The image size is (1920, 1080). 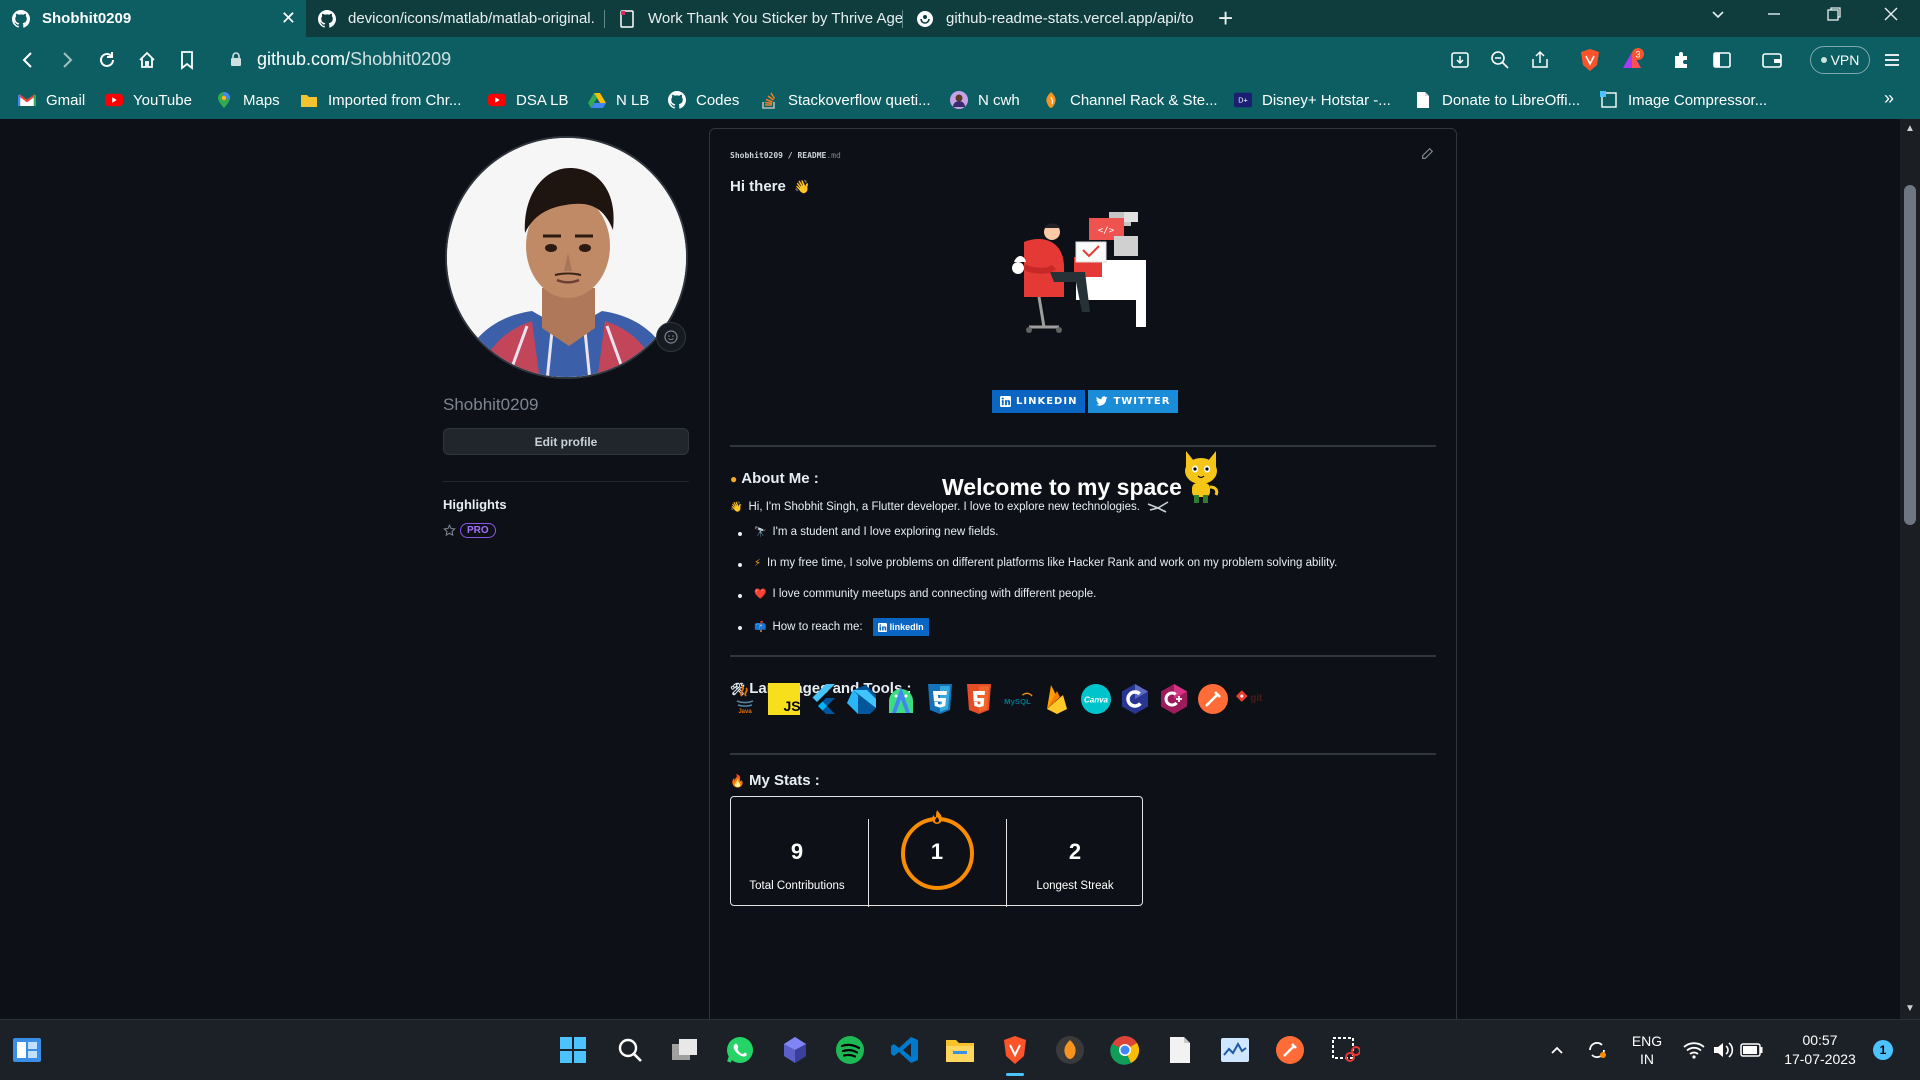 I want to click on language-indicator: ENG IN, so click(x=1647, y=1050).